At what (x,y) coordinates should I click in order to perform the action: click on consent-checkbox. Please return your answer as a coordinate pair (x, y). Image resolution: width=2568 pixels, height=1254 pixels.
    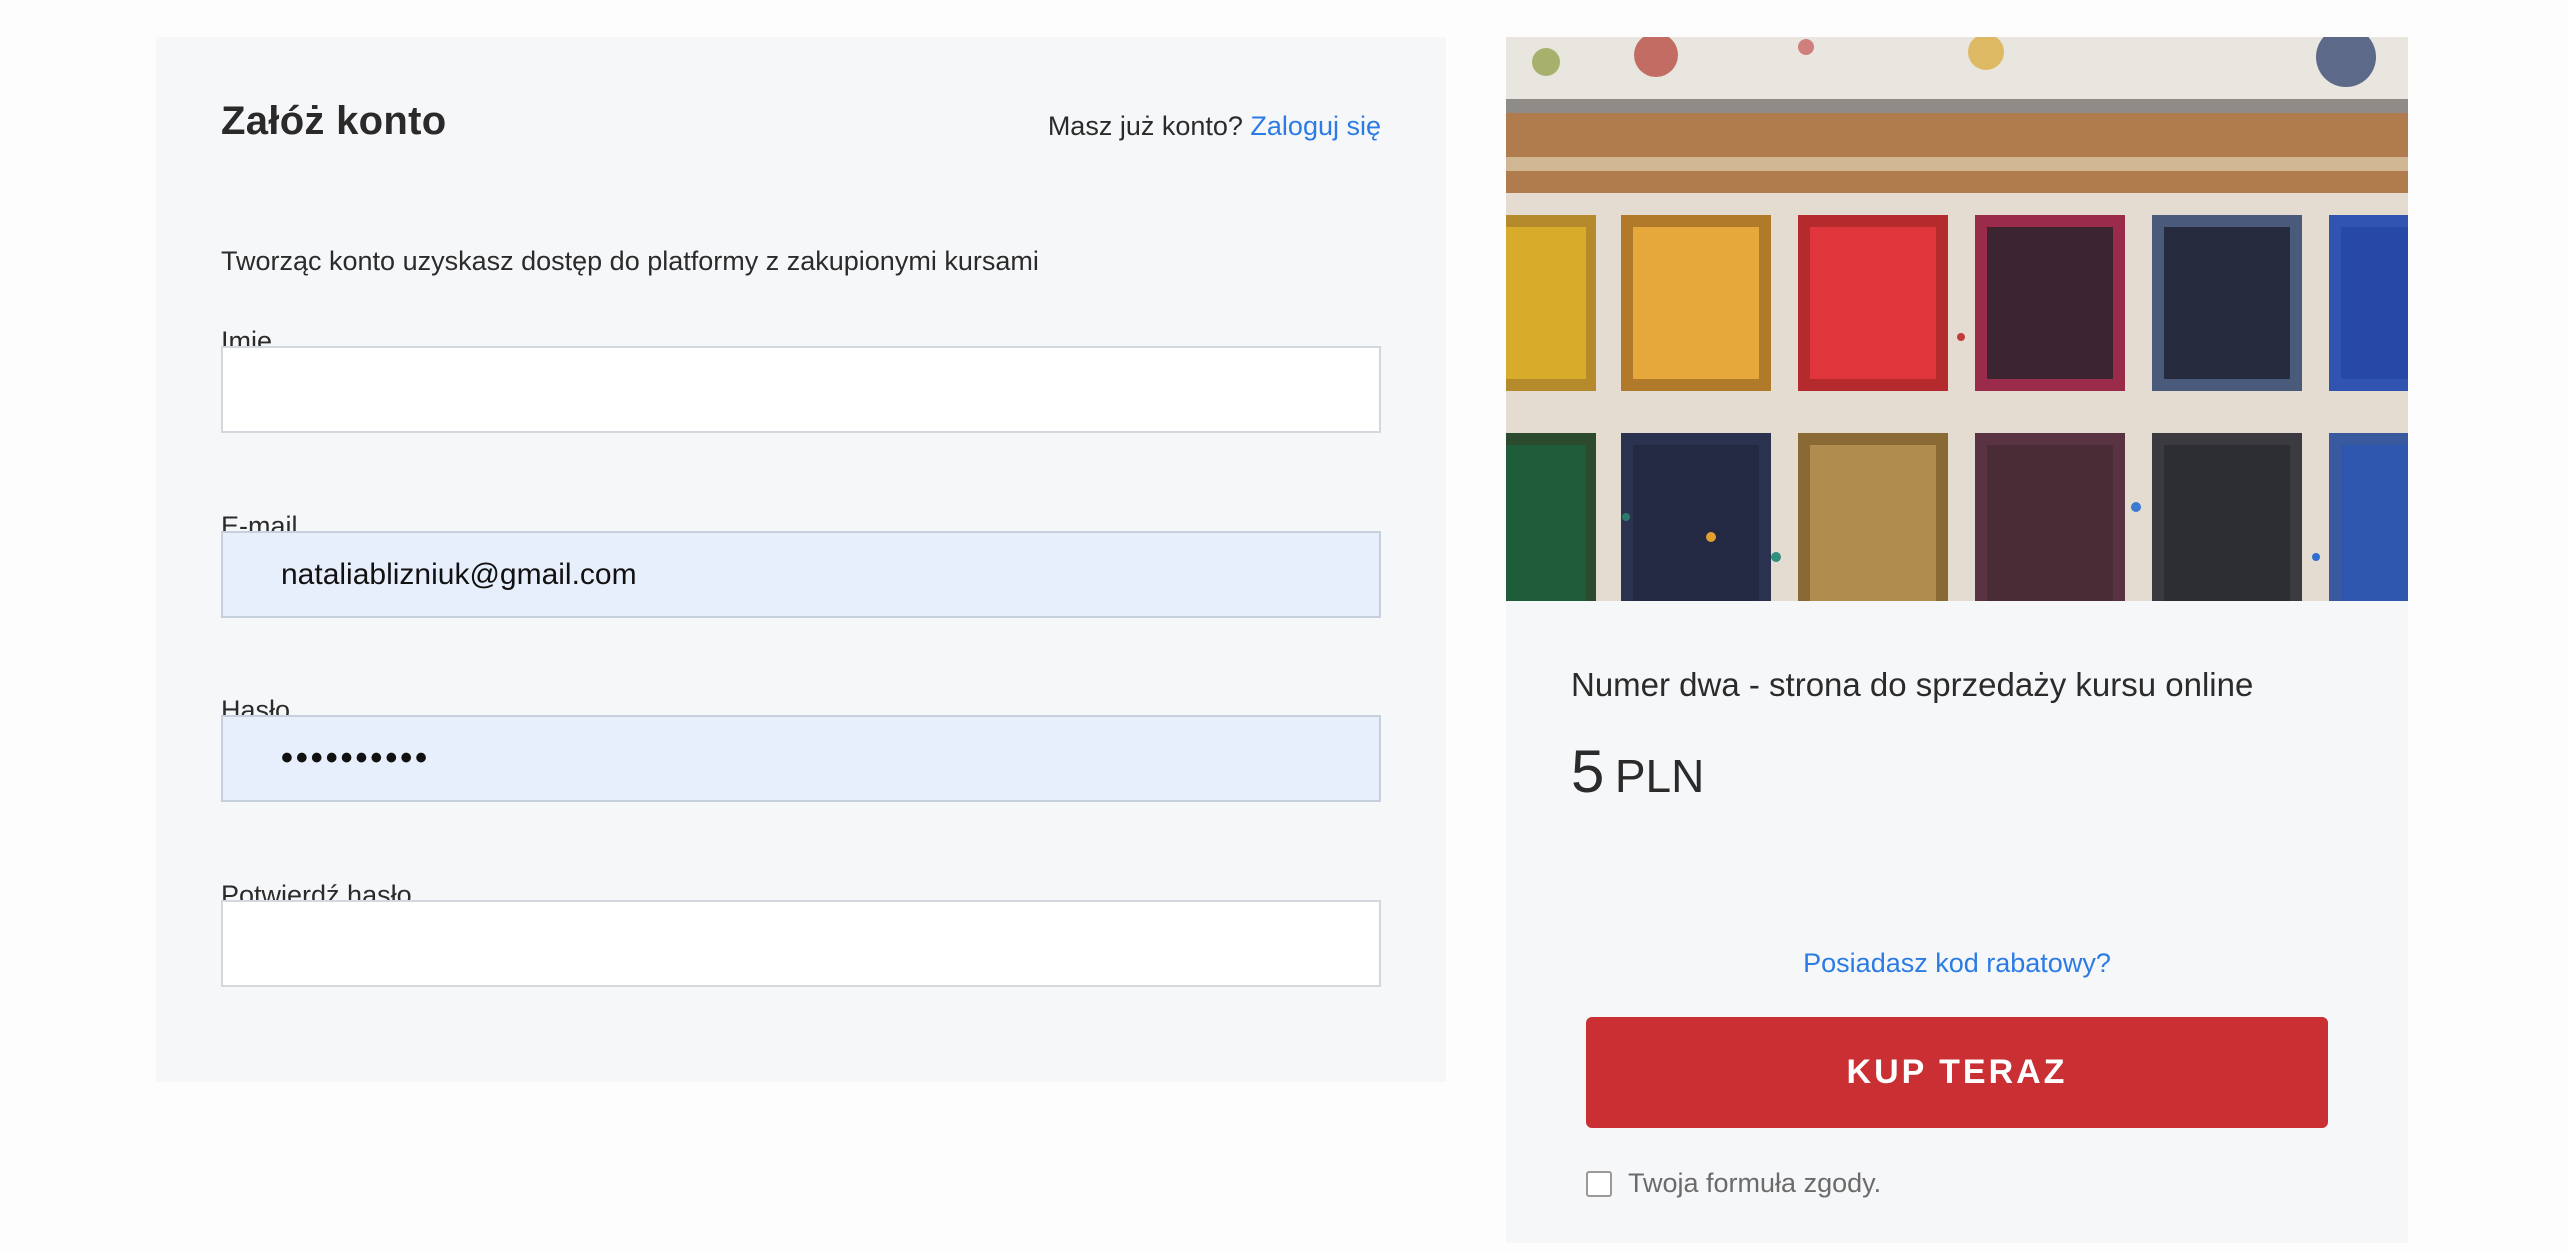
    Looking at the image, I should click on (1599, 1183).